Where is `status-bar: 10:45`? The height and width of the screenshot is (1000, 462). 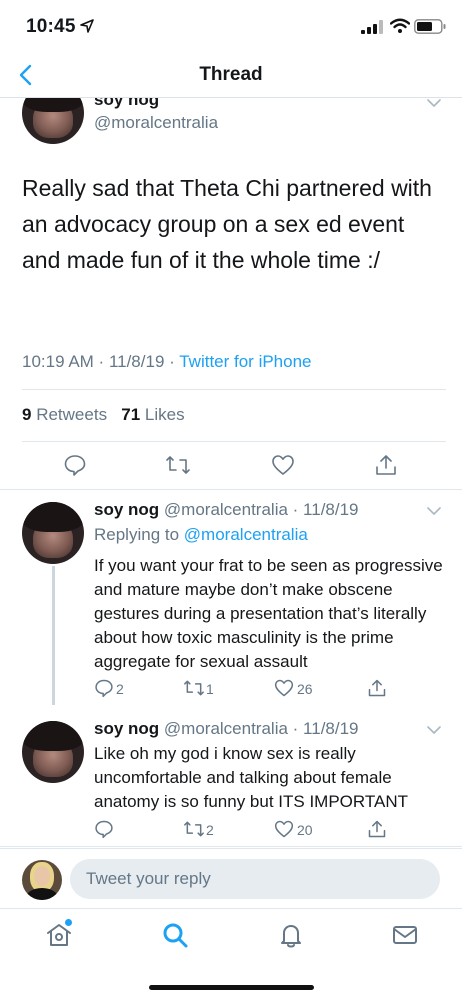 status-bar: 10:45 is located at coordinates (231, 26).